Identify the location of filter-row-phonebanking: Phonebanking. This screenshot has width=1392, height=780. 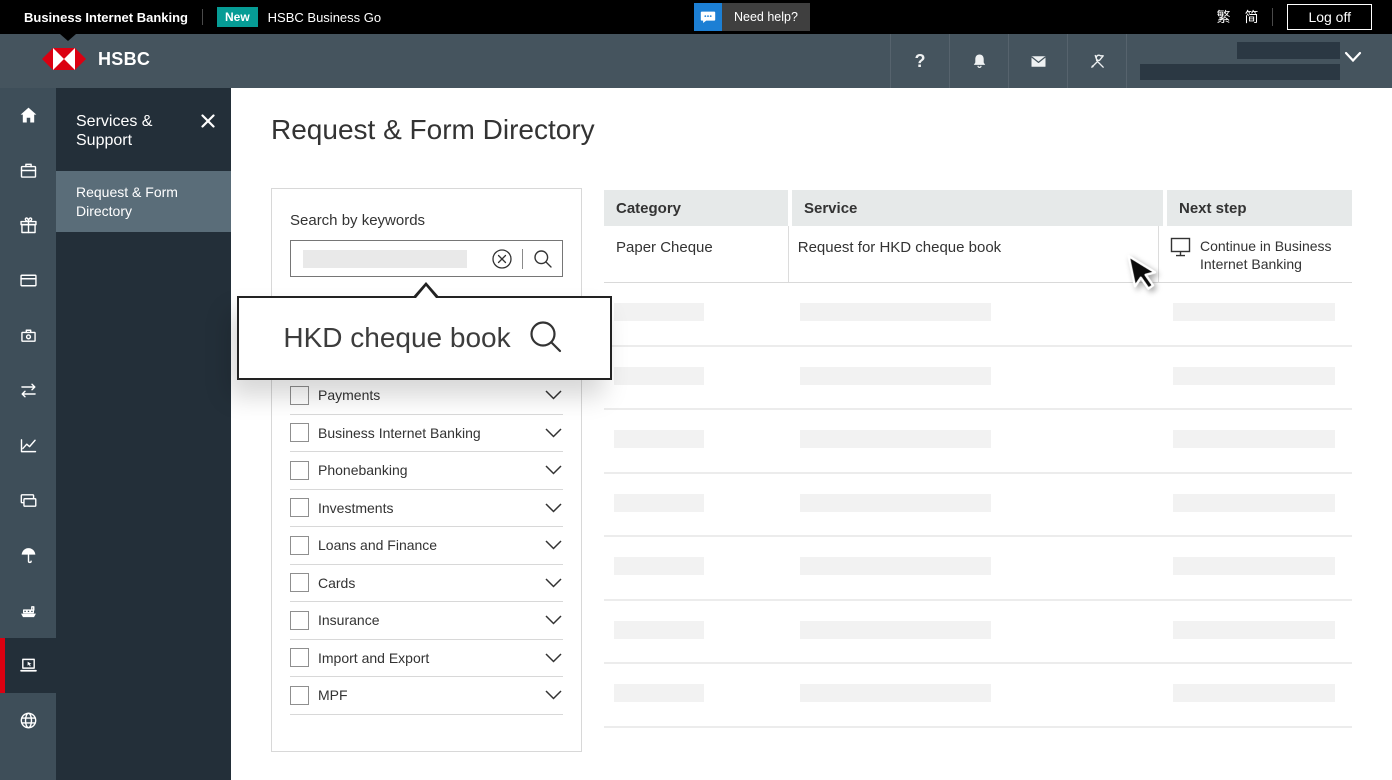
(426, 471).